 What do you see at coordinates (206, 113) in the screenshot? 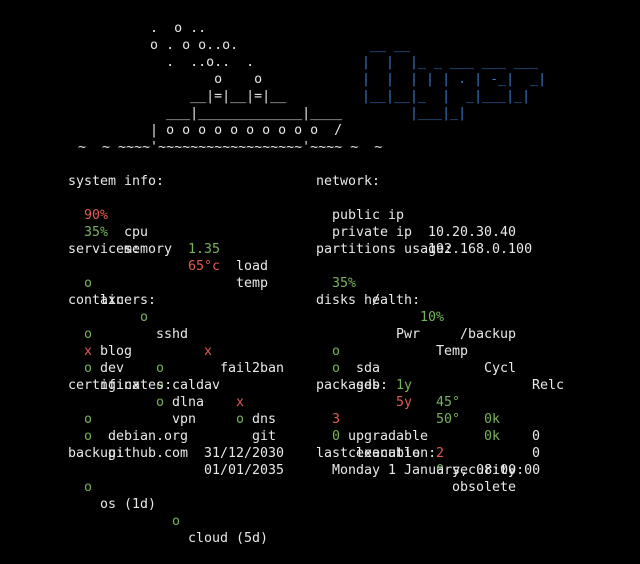
I see `ascii-art-line: ___|_____________|____` at bounding box center [206, 113].